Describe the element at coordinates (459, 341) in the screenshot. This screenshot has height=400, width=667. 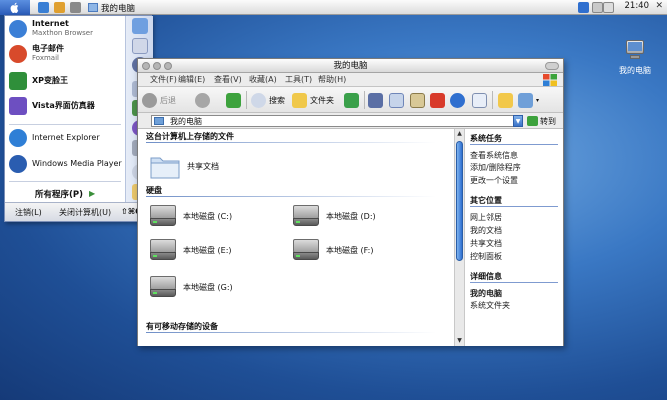
I see `scroll-down-icon: ▼` at that location.